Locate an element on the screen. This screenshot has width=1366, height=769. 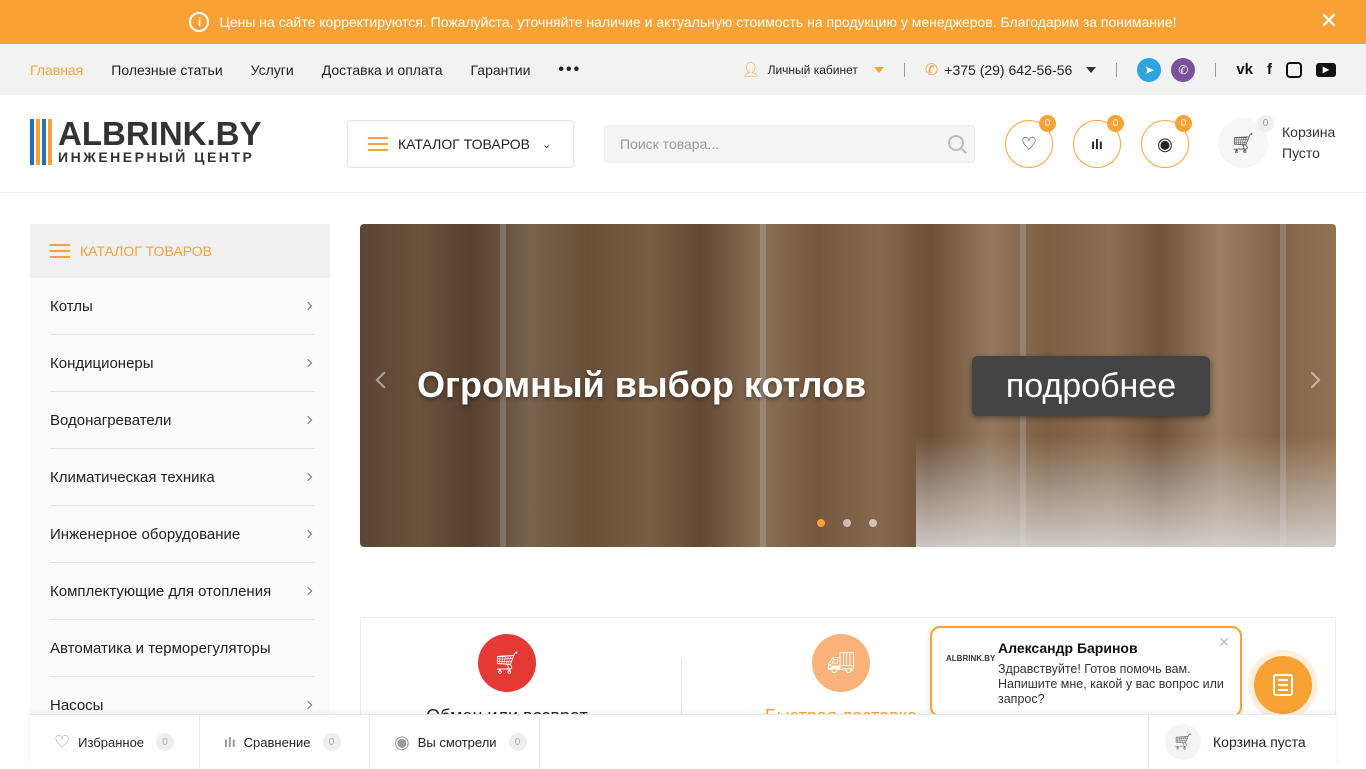
category-label: Климатическая техника is located at coordinates (132, 477).